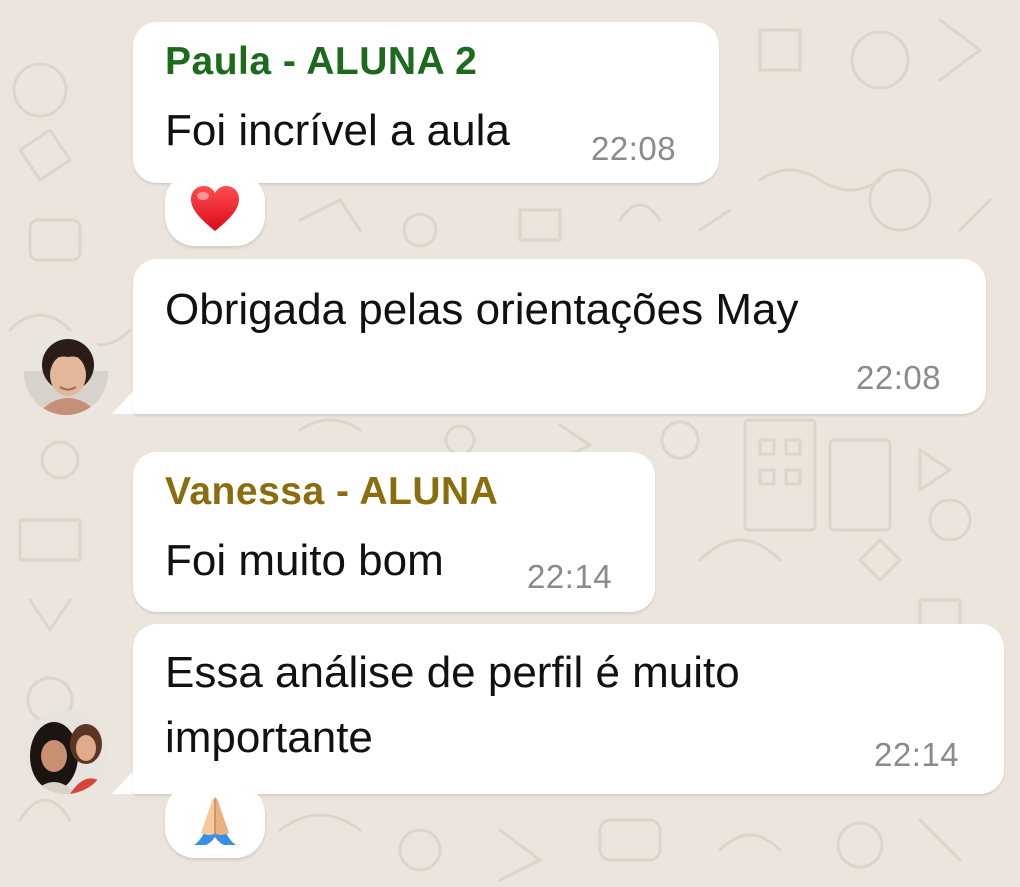 This screenshot has height=887, width=1020. Describe the element at coordinates (559, 336) in the screenshot. I see `message-bubble: Obrigada pelas orientações May 22:08` at that location.